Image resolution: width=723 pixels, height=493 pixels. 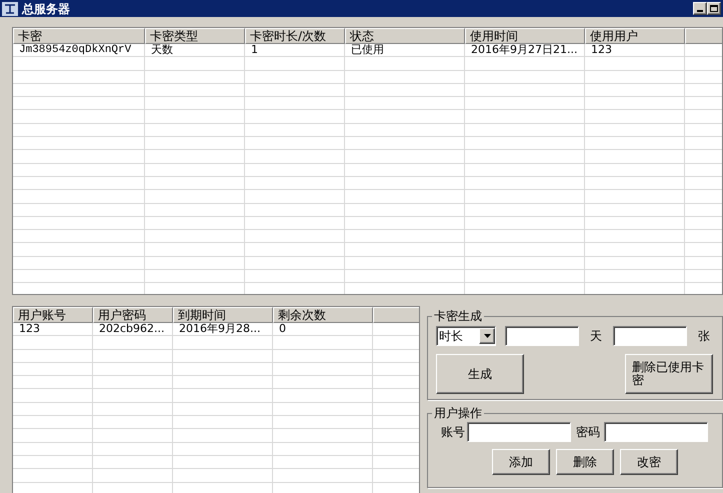 I want to click on generate-button: 生成, so click(x=480, y=374).